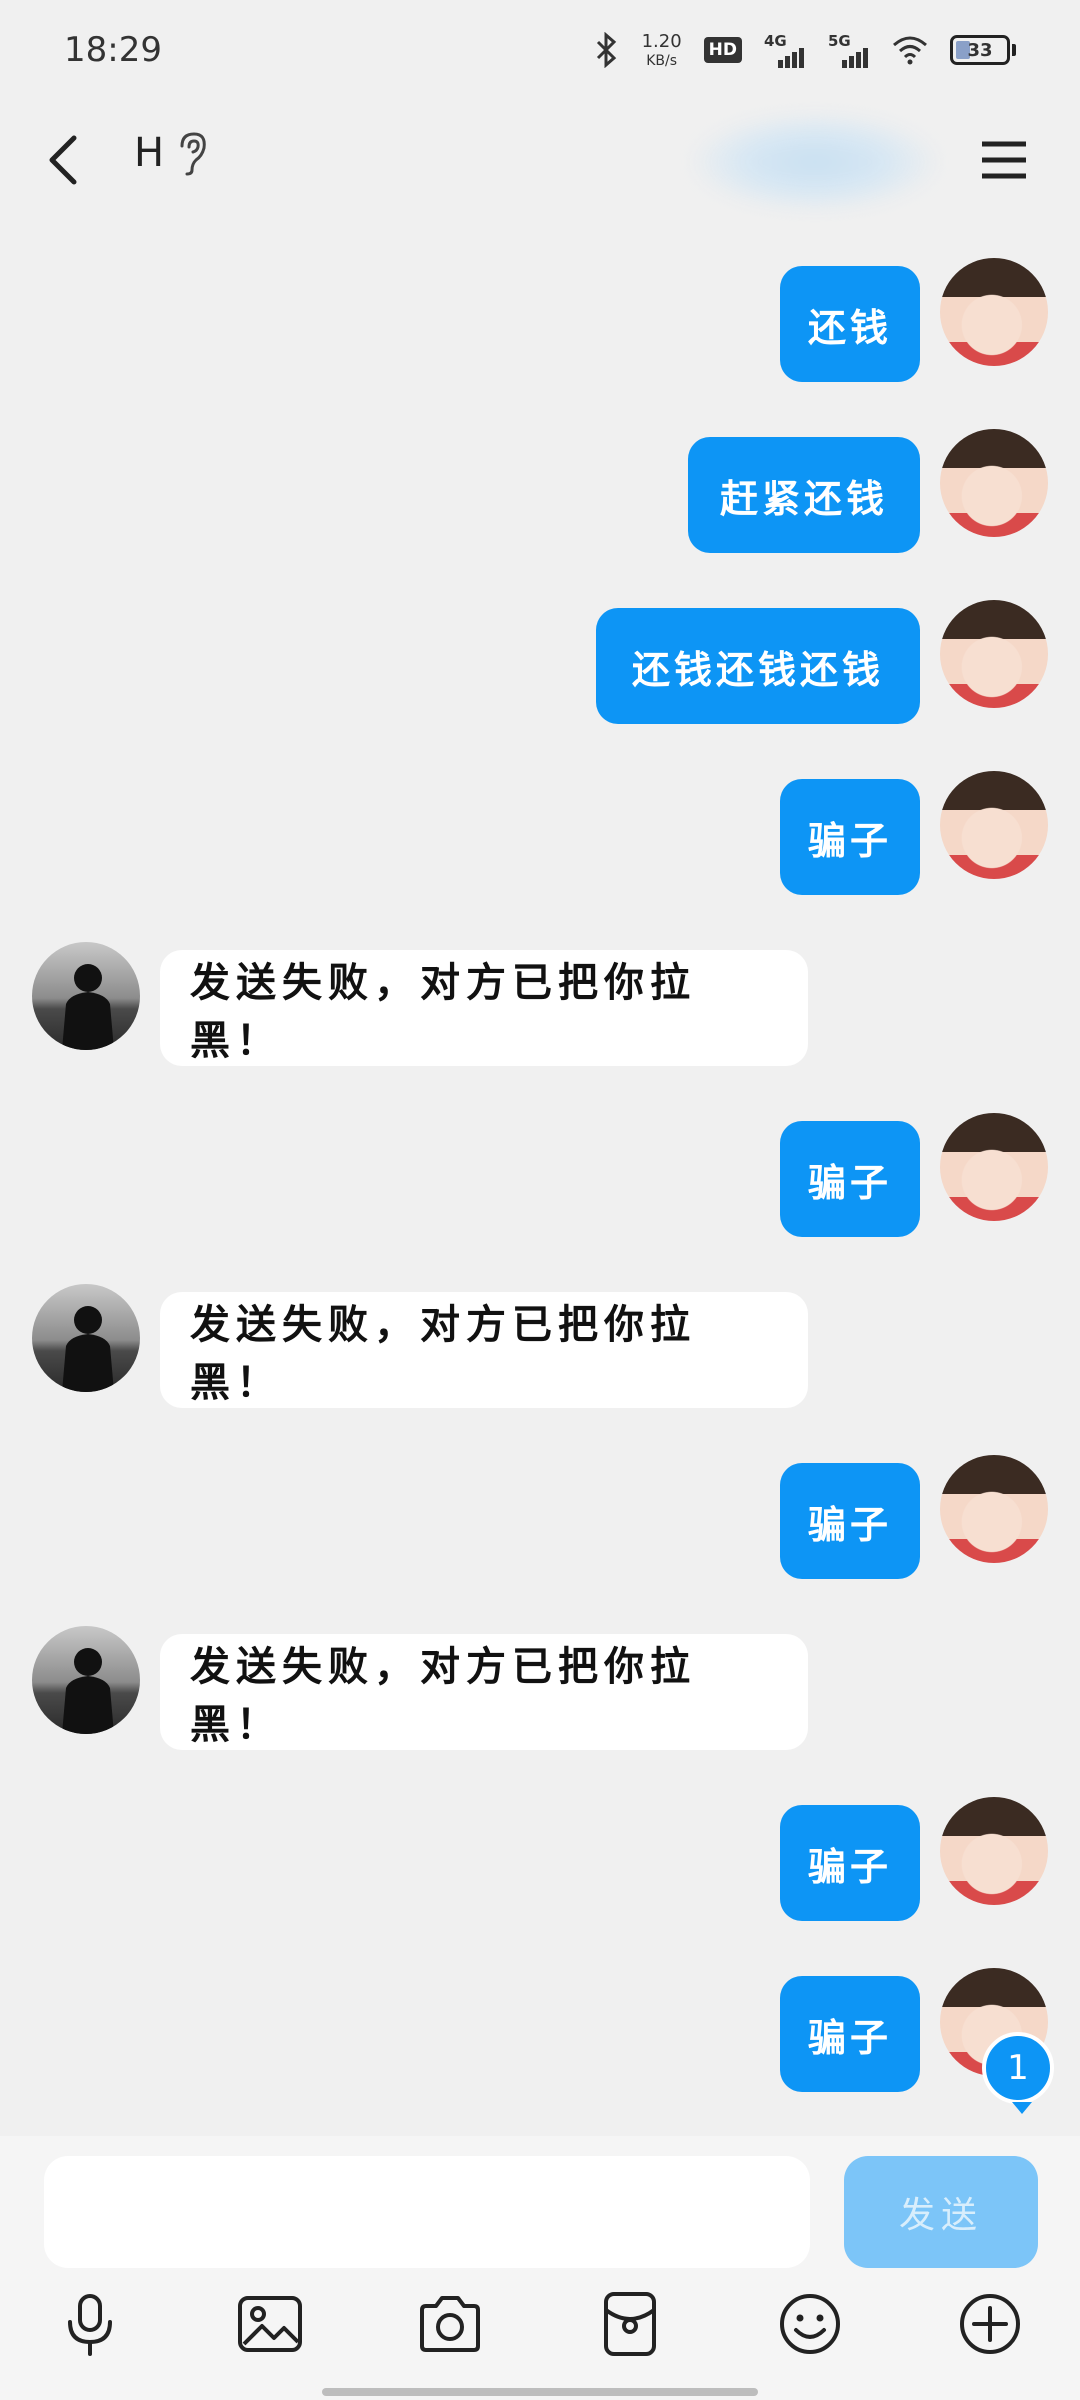 The height and width of the screenshot is (2400, 1080). I want to click on camera-icon, so click(450, 2324).